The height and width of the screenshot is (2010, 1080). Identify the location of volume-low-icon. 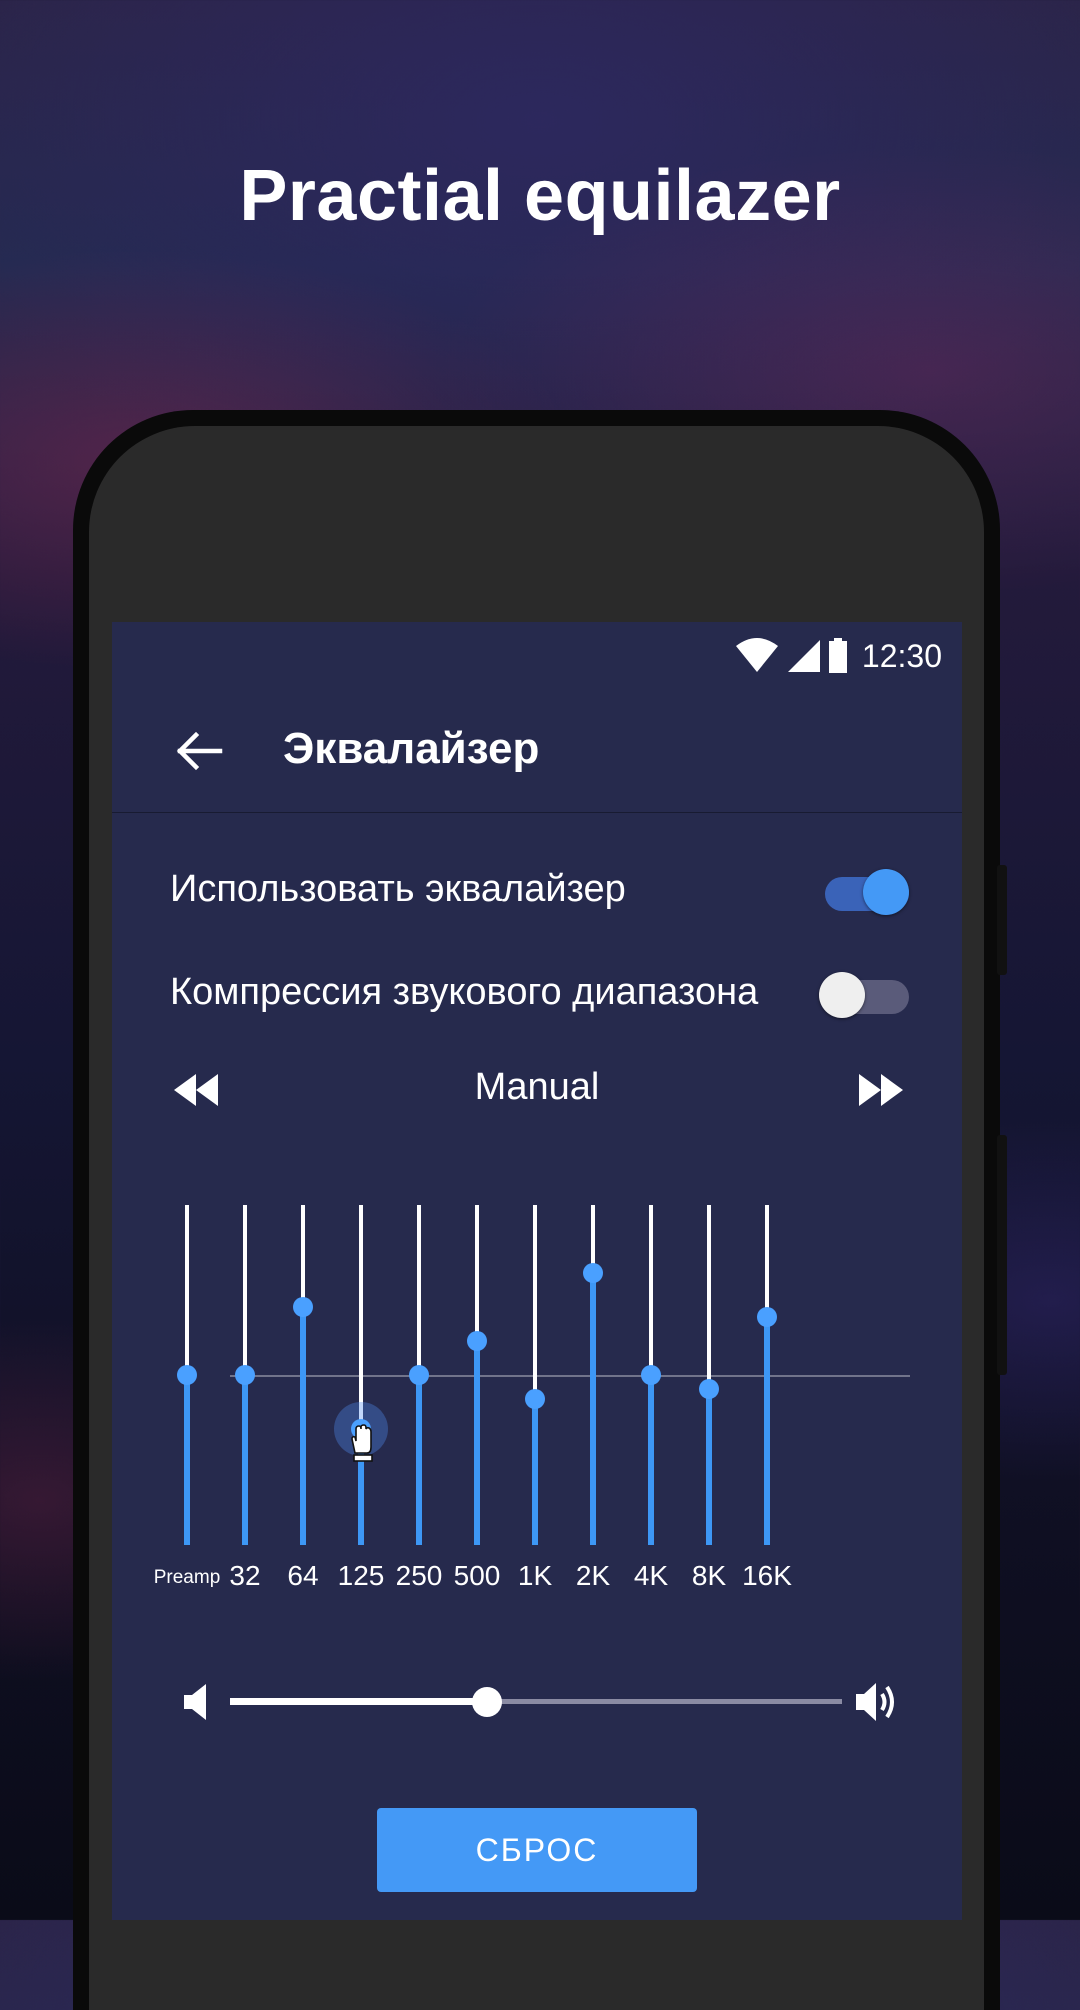
(195, 1702).